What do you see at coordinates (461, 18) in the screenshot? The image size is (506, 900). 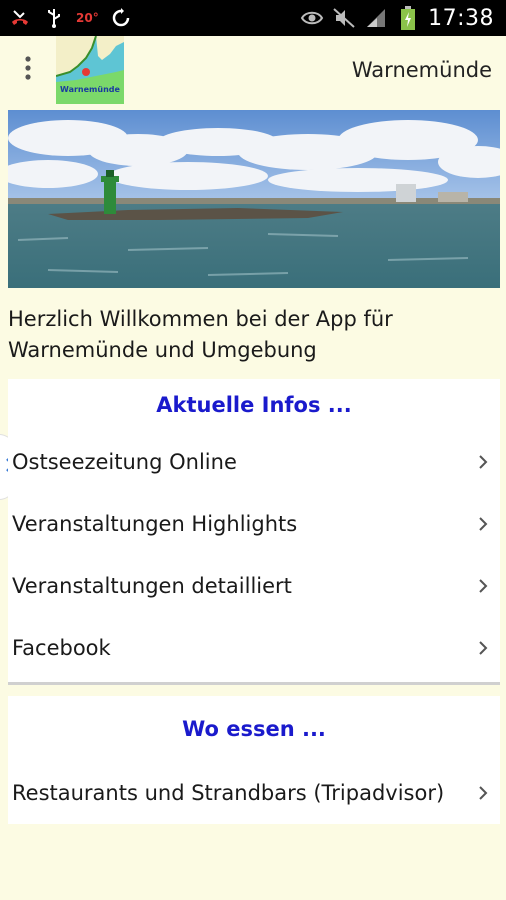 I see `clock: 17:38` at bounding box center [461, 18].